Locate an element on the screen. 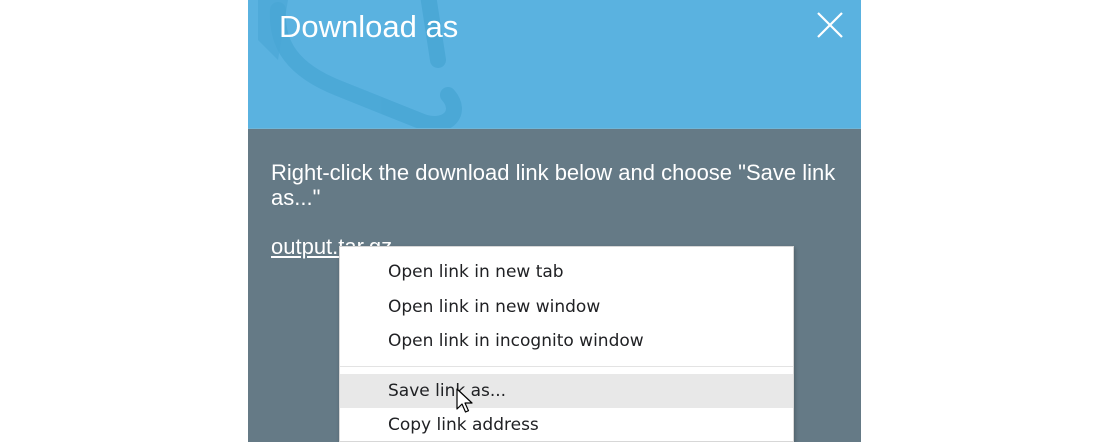 This screenshot has height=442, width=1110. dialog-title: Download as is located at coordinates (369, 26).